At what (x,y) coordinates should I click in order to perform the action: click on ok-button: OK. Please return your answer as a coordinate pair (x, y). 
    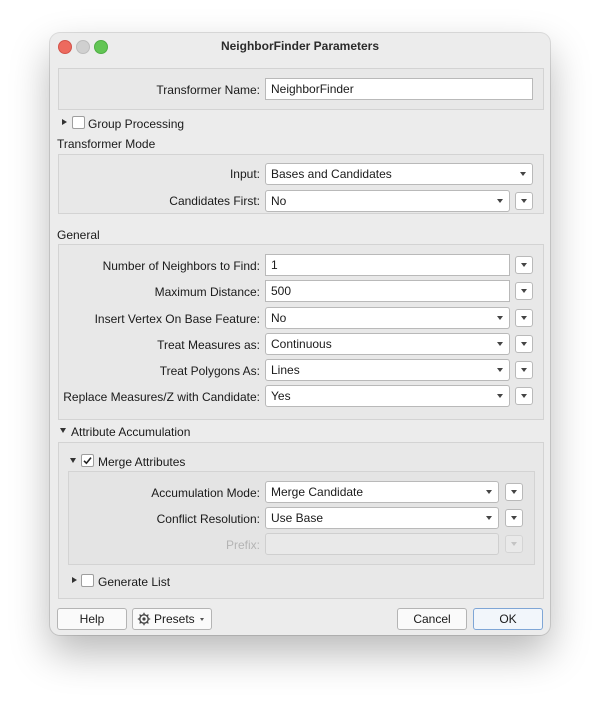
    Looking at the image, I should click on (508, 619).